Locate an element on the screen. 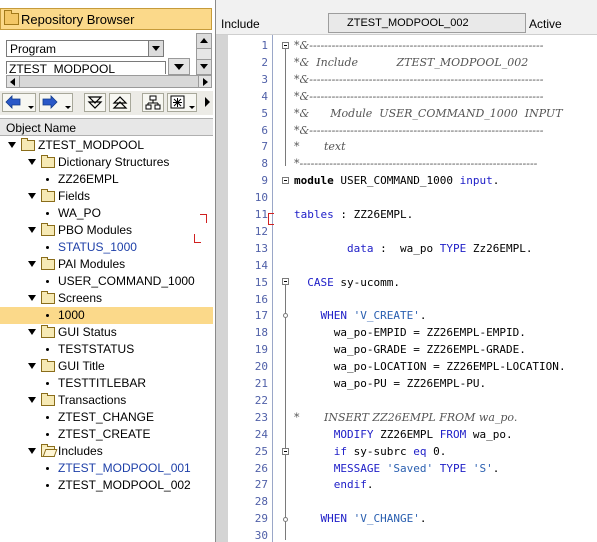 The height and width of the screenshot is (542, 597). tree-leaf-item: ZTEST_MODPOOL_002 is located at coordinates (106, 485).